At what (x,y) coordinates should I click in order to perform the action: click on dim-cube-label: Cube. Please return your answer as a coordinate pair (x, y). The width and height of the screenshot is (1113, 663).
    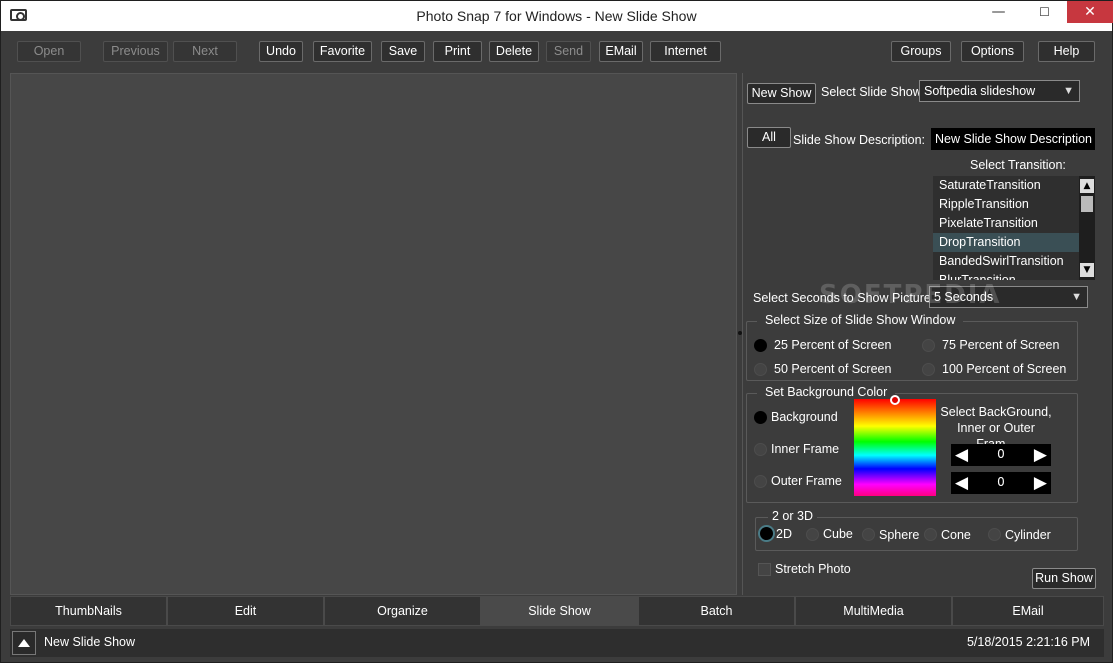
    Looking at the image, I should click on (838, 534).